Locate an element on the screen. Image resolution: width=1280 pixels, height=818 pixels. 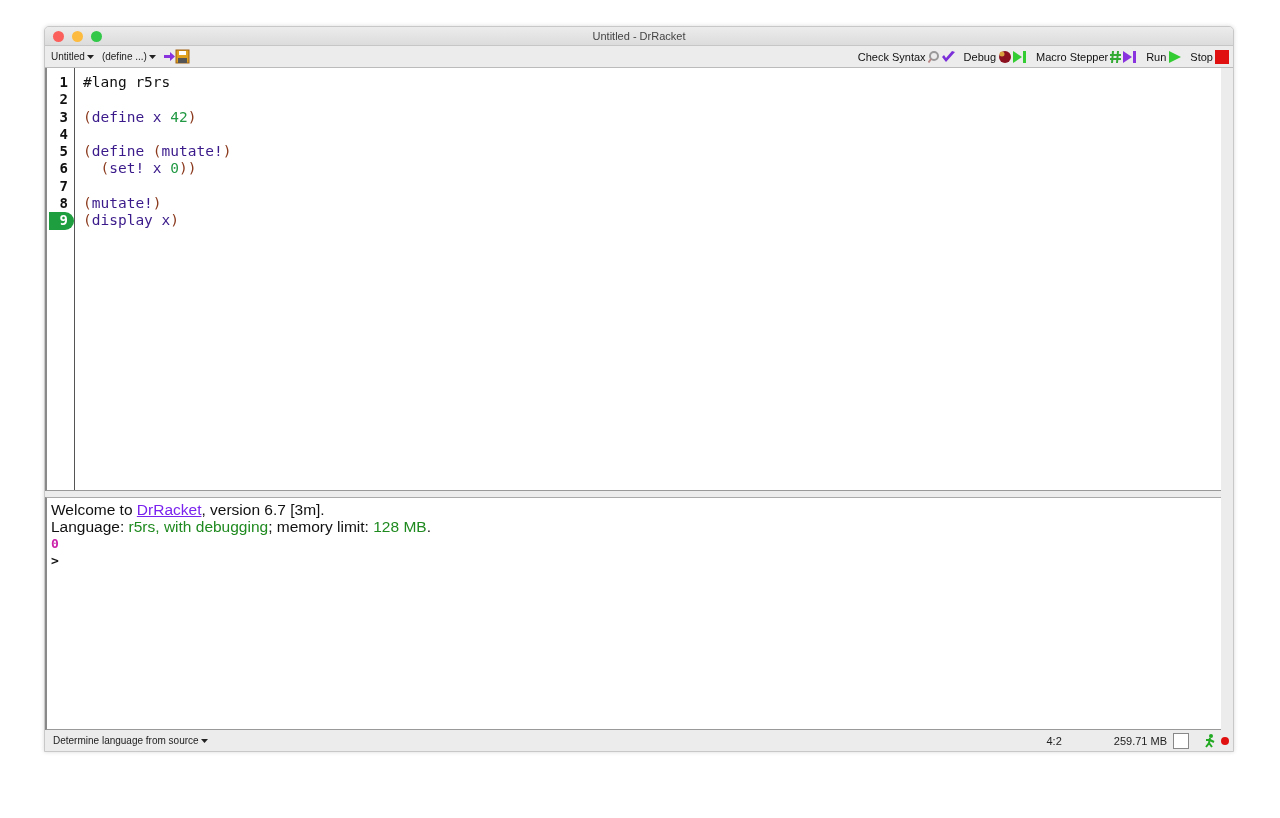
line-number: 2 is located at coordinates (63, 100).